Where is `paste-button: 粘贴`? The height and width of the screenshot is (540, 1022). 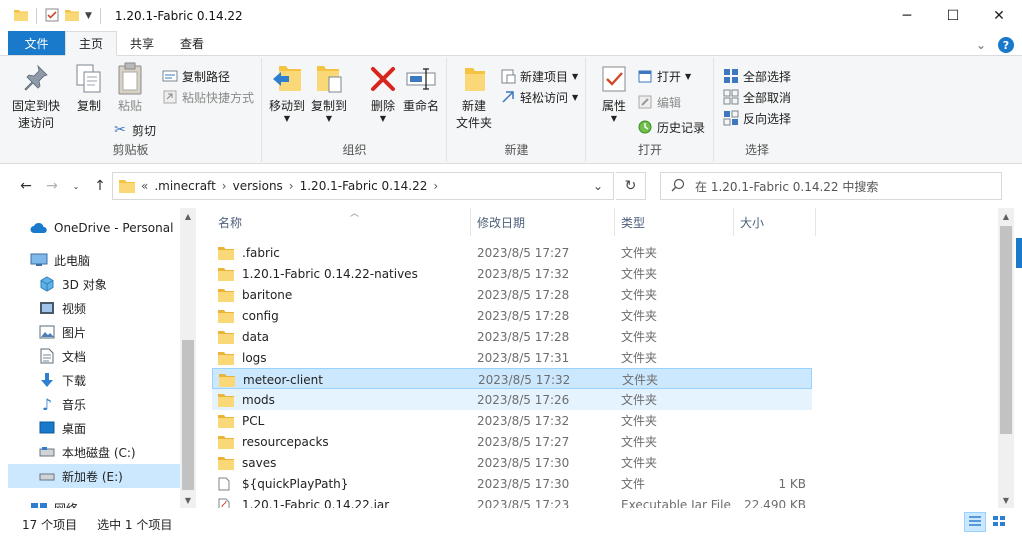 paste-button: 粘贴 is located at coordinates (130, 88).